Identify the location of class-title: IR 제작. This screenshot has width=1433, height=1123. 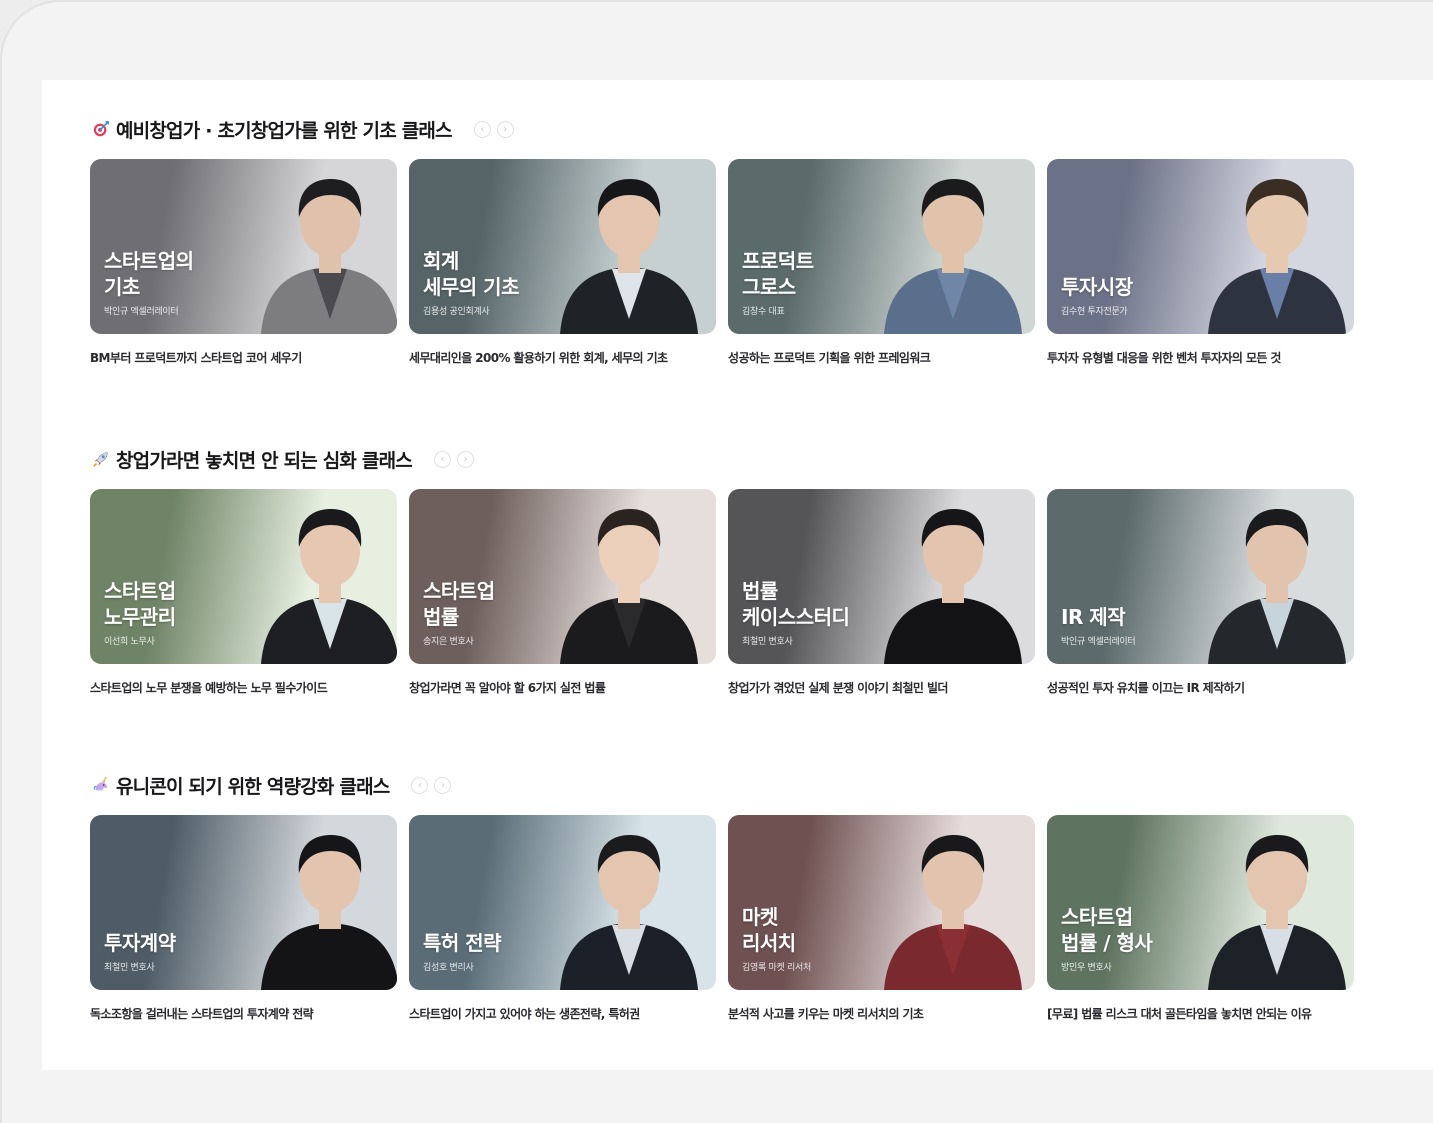
(1093, 617).